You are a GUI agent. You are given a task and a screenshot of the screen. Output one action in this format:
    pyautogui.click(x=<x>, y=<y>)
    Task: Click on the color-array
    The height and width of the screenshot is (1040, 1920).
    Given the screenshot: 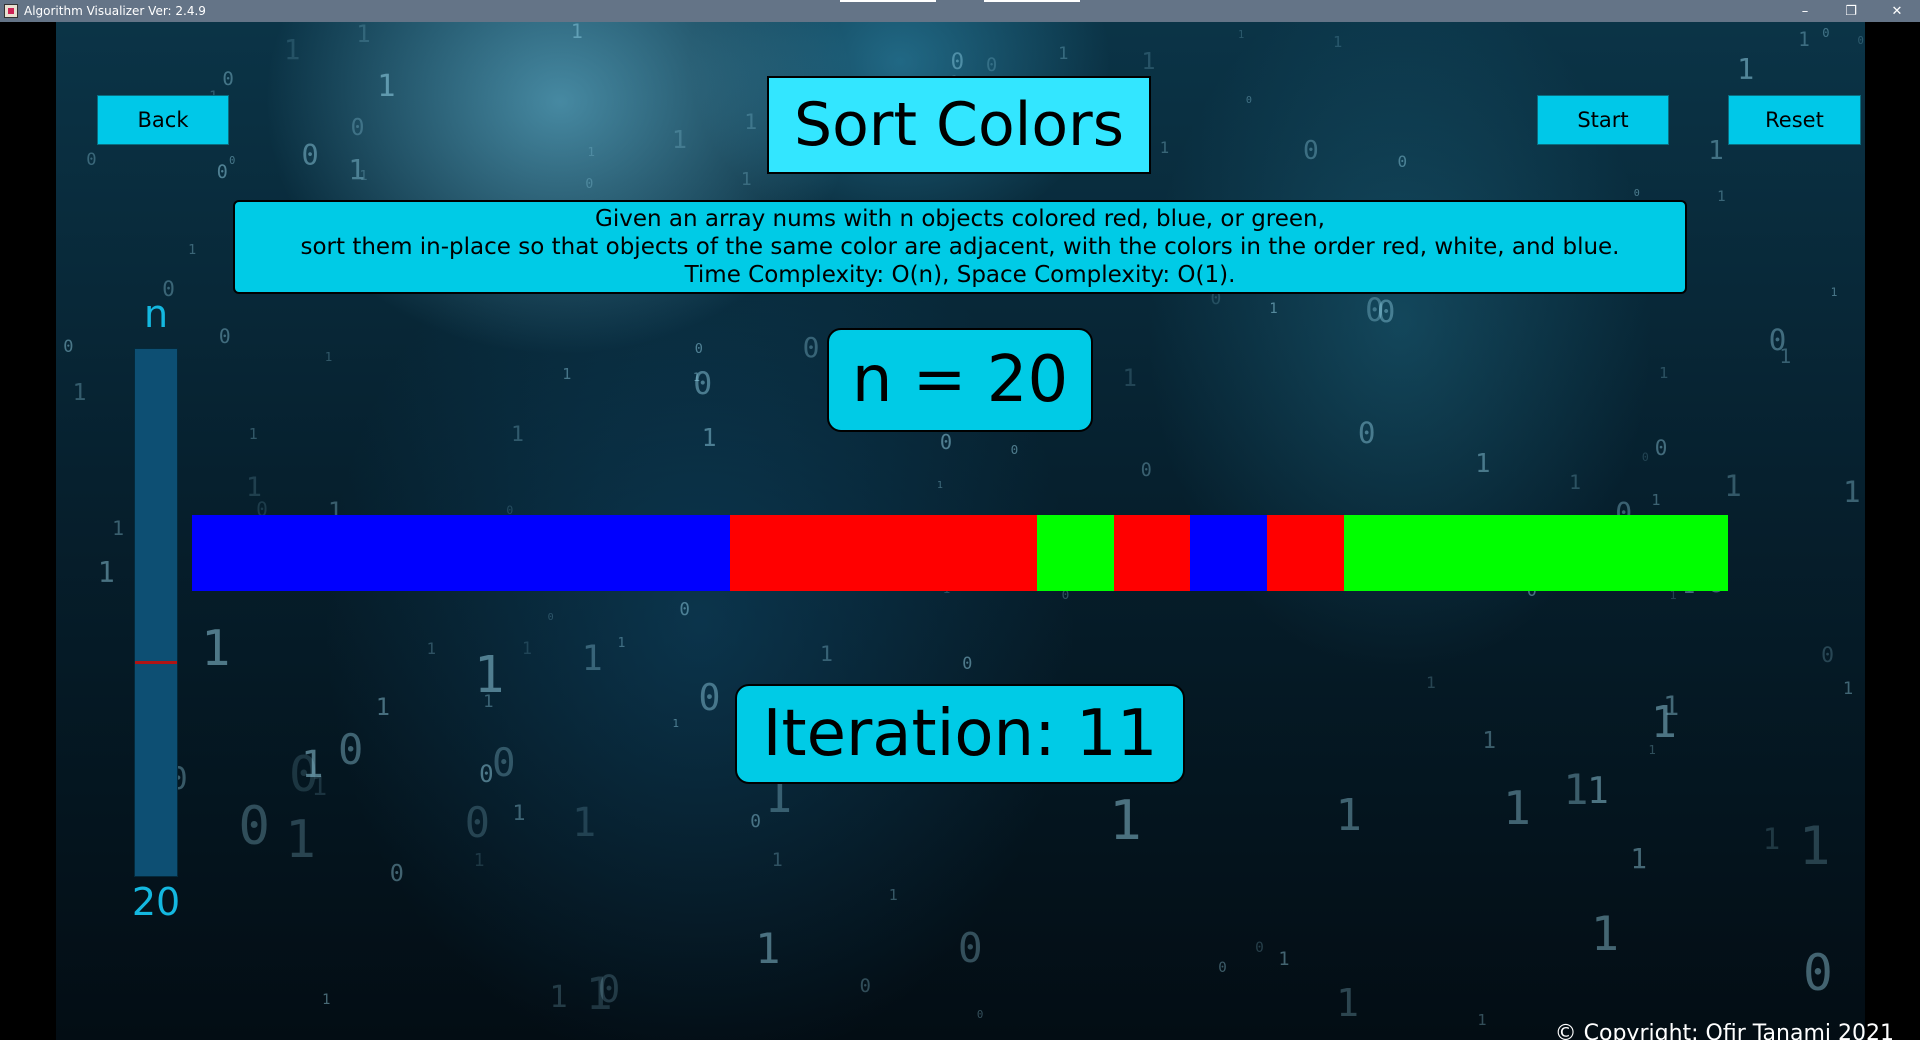 What is the action you would take?
    pyautogui.click(x=960, y=553)
    